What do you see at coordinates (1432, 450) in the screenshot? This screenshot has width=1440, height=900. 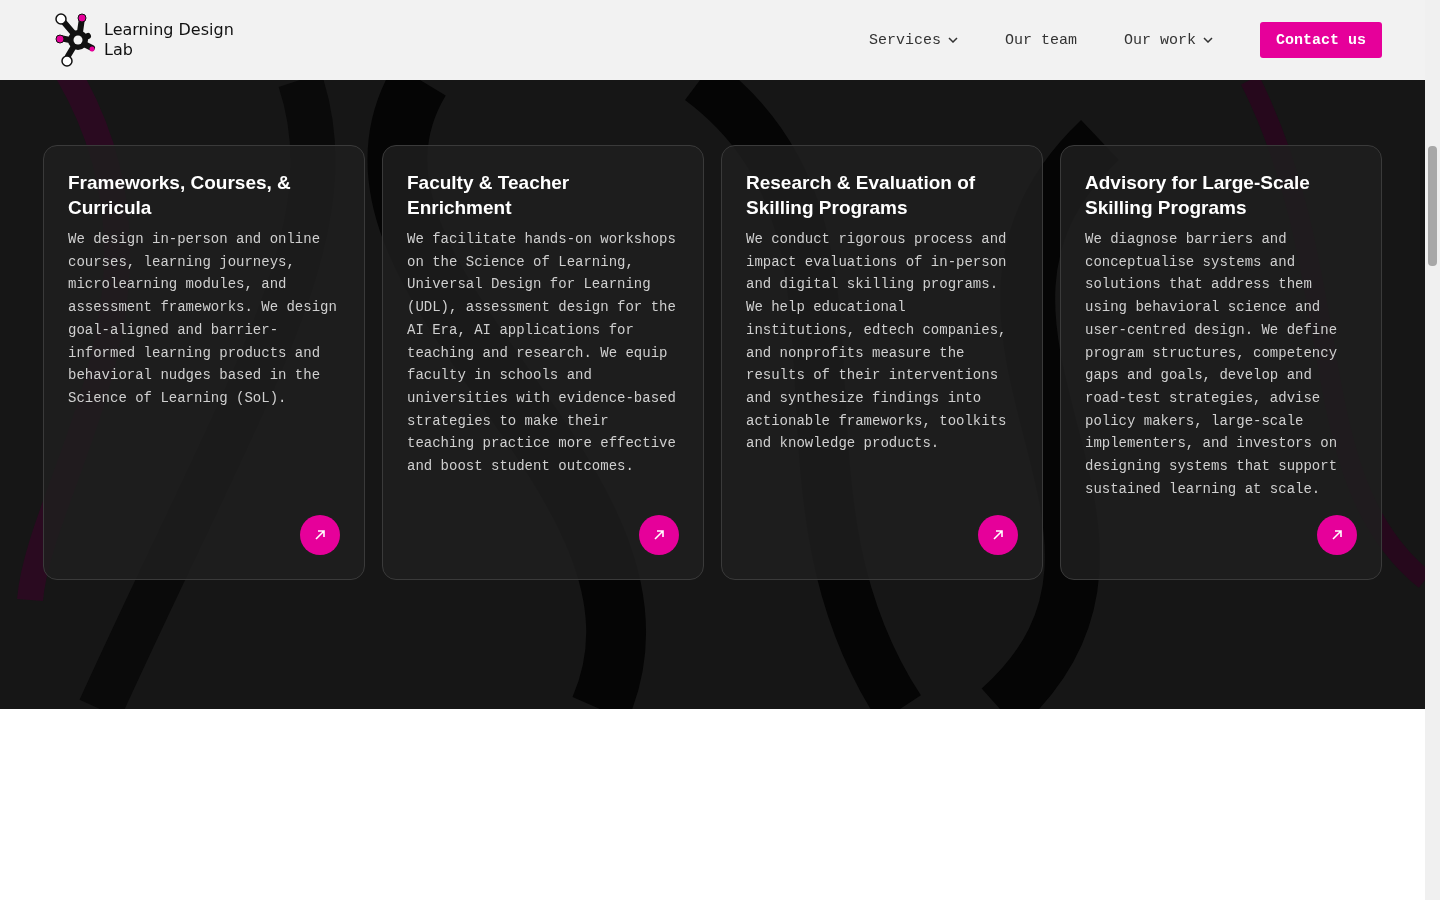 I see `scrollbar` at bounding box center [1432, 450].